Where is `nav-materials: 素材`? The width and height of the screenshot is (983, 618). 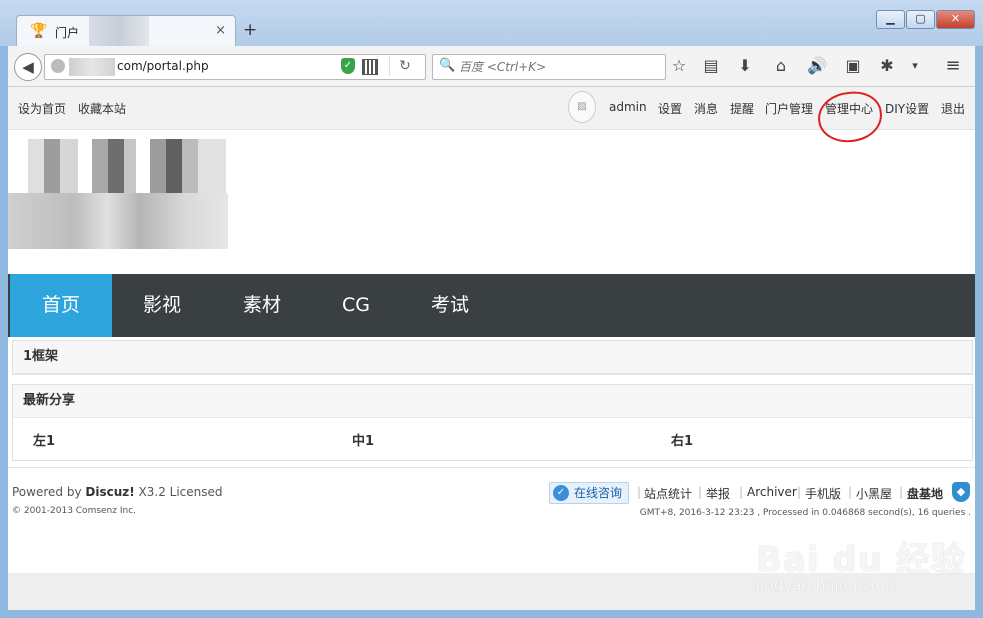 nav-materials: 素材 is located at coordinates (262, 305).